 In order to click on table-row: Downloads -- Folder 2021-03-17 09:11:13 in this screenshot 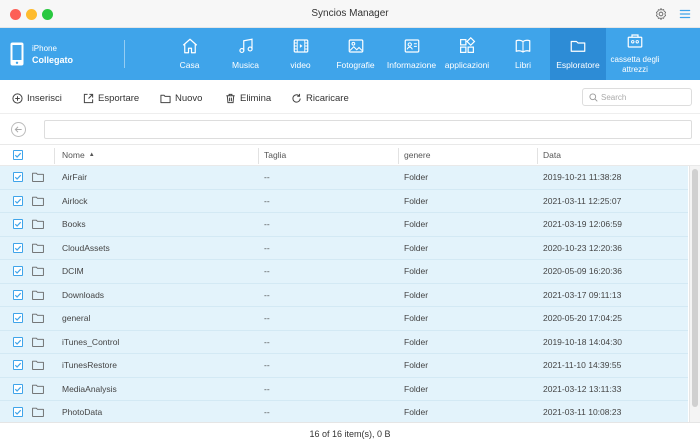, I will do `click(344, 295)`.